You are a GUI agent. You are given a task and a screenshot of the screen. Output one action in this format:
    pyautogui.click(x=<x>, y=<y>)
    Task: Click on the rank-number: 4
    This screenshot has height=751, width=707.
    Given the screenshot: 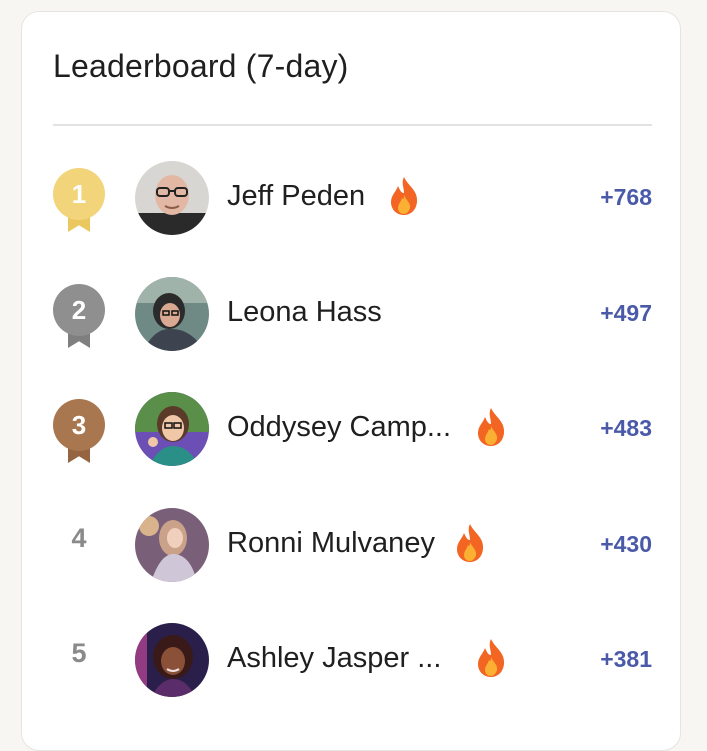 What is the action you would take?
    pyautogui.click(x=79, y=538)
    